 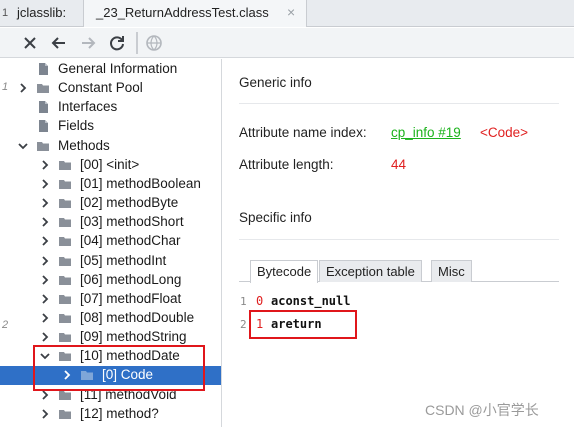 What do you see at coordinates (482, 410) in the screenshot?
I see `watermark: CSDN @小官学长` at bounding box center [482, 410].